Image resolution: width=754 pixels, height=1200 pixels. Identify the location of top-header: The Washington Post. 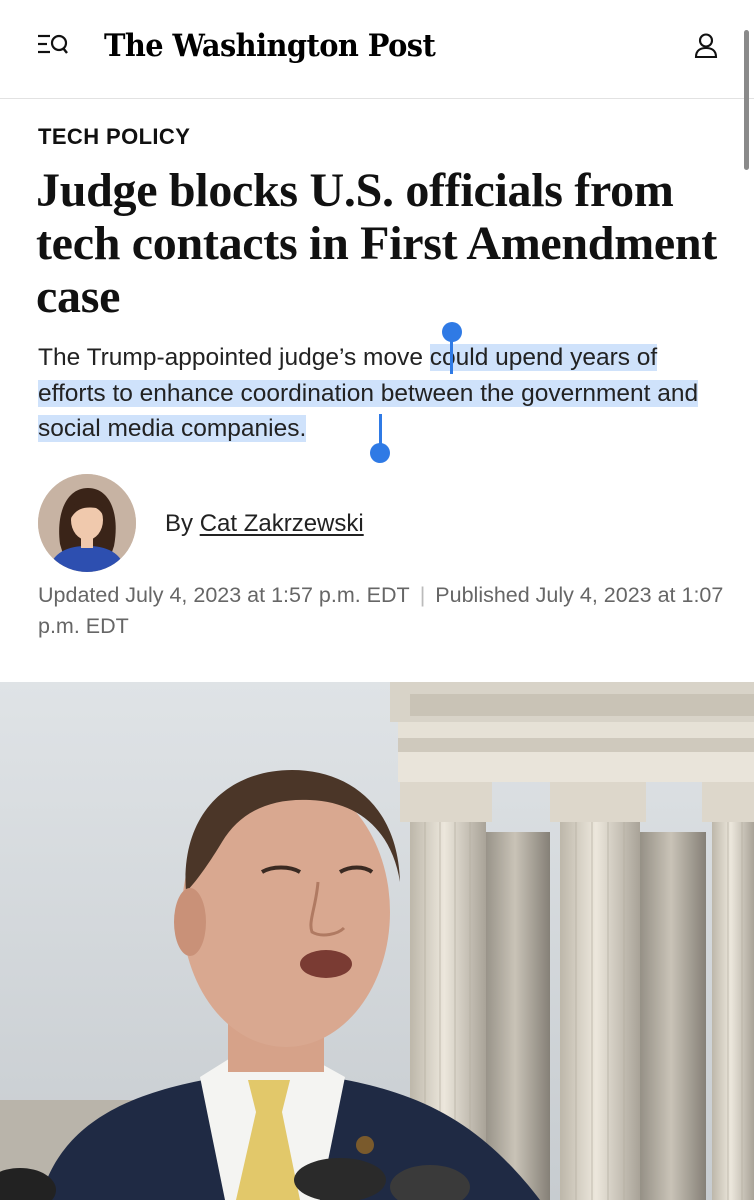
(377, 49).